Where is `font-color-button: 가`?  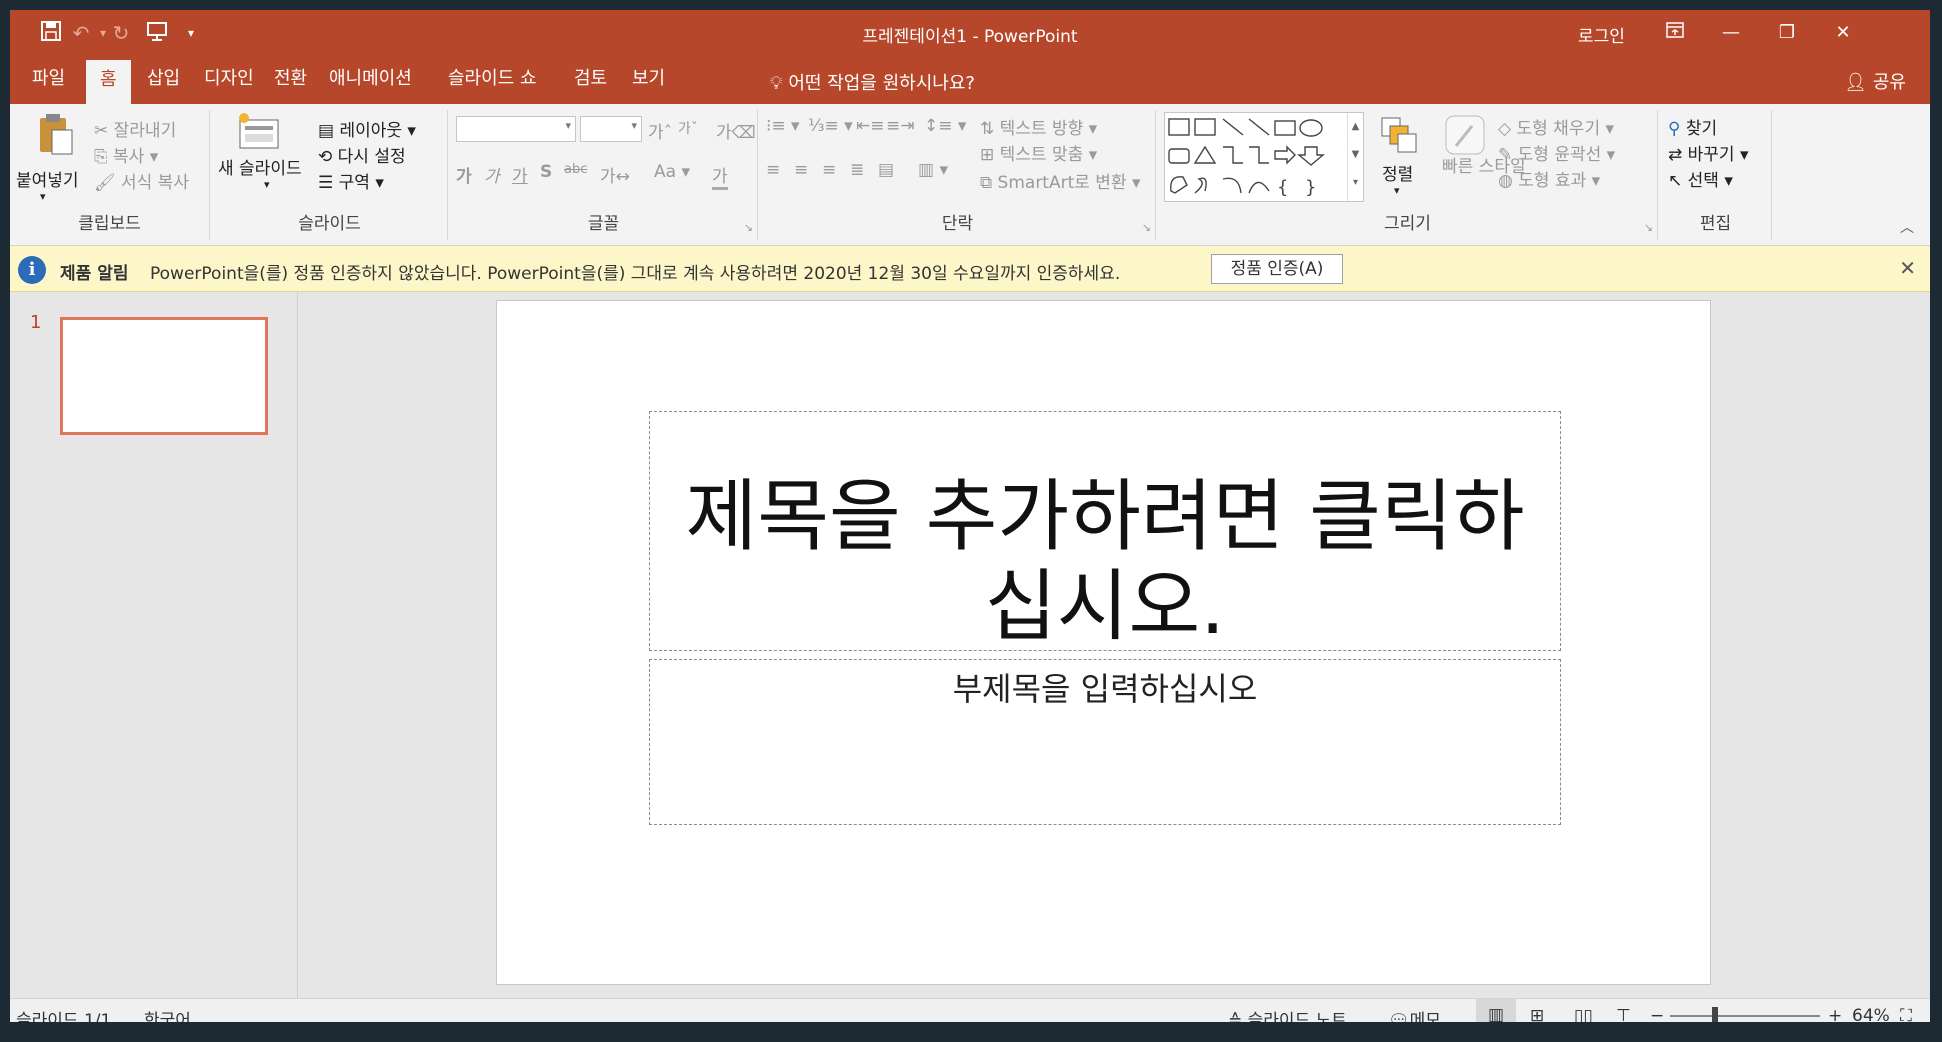 font-color-button: 가 is located at coordinates (720, 176).